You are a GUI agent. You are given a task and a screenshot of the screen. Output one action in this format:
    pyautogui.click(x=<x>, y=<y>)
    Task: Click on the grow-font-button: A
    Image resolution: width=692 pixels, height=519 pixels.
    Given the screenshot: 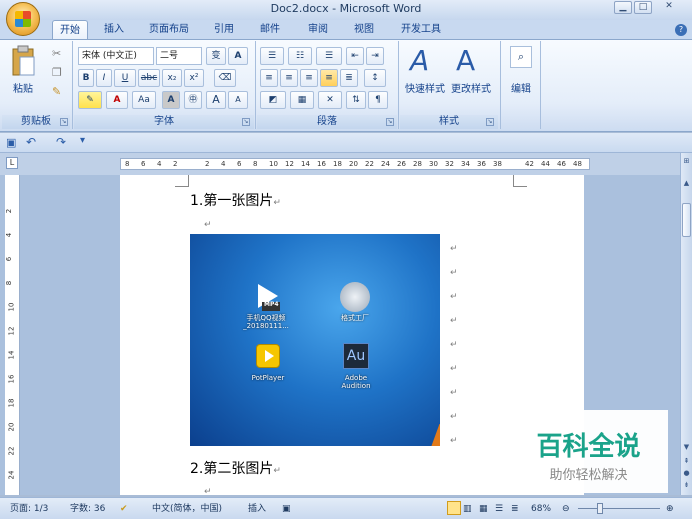 What is the action you would take?
    pyautogui.click(x=216, y=100)
    